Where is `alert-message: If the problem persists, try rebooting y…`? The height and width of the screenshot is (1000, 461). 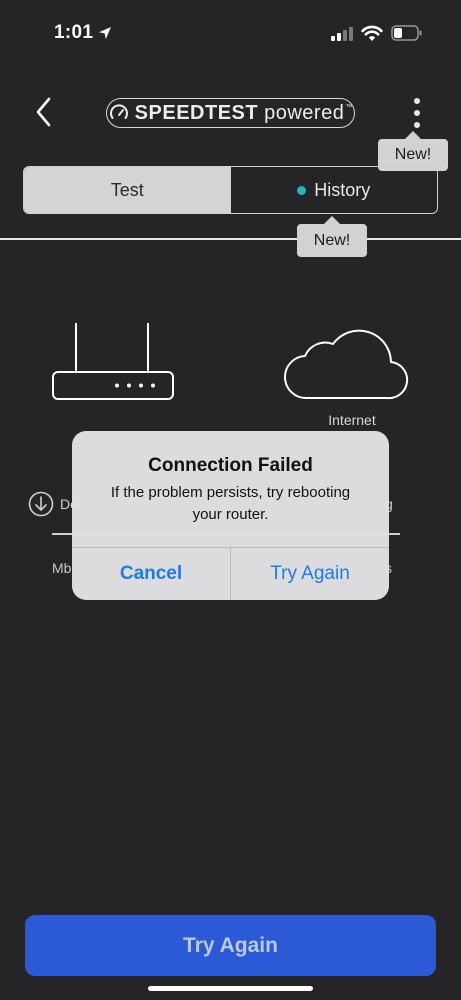 alert-message: If the problem persists, try rebooting y… is located at coordinates (230, 503).